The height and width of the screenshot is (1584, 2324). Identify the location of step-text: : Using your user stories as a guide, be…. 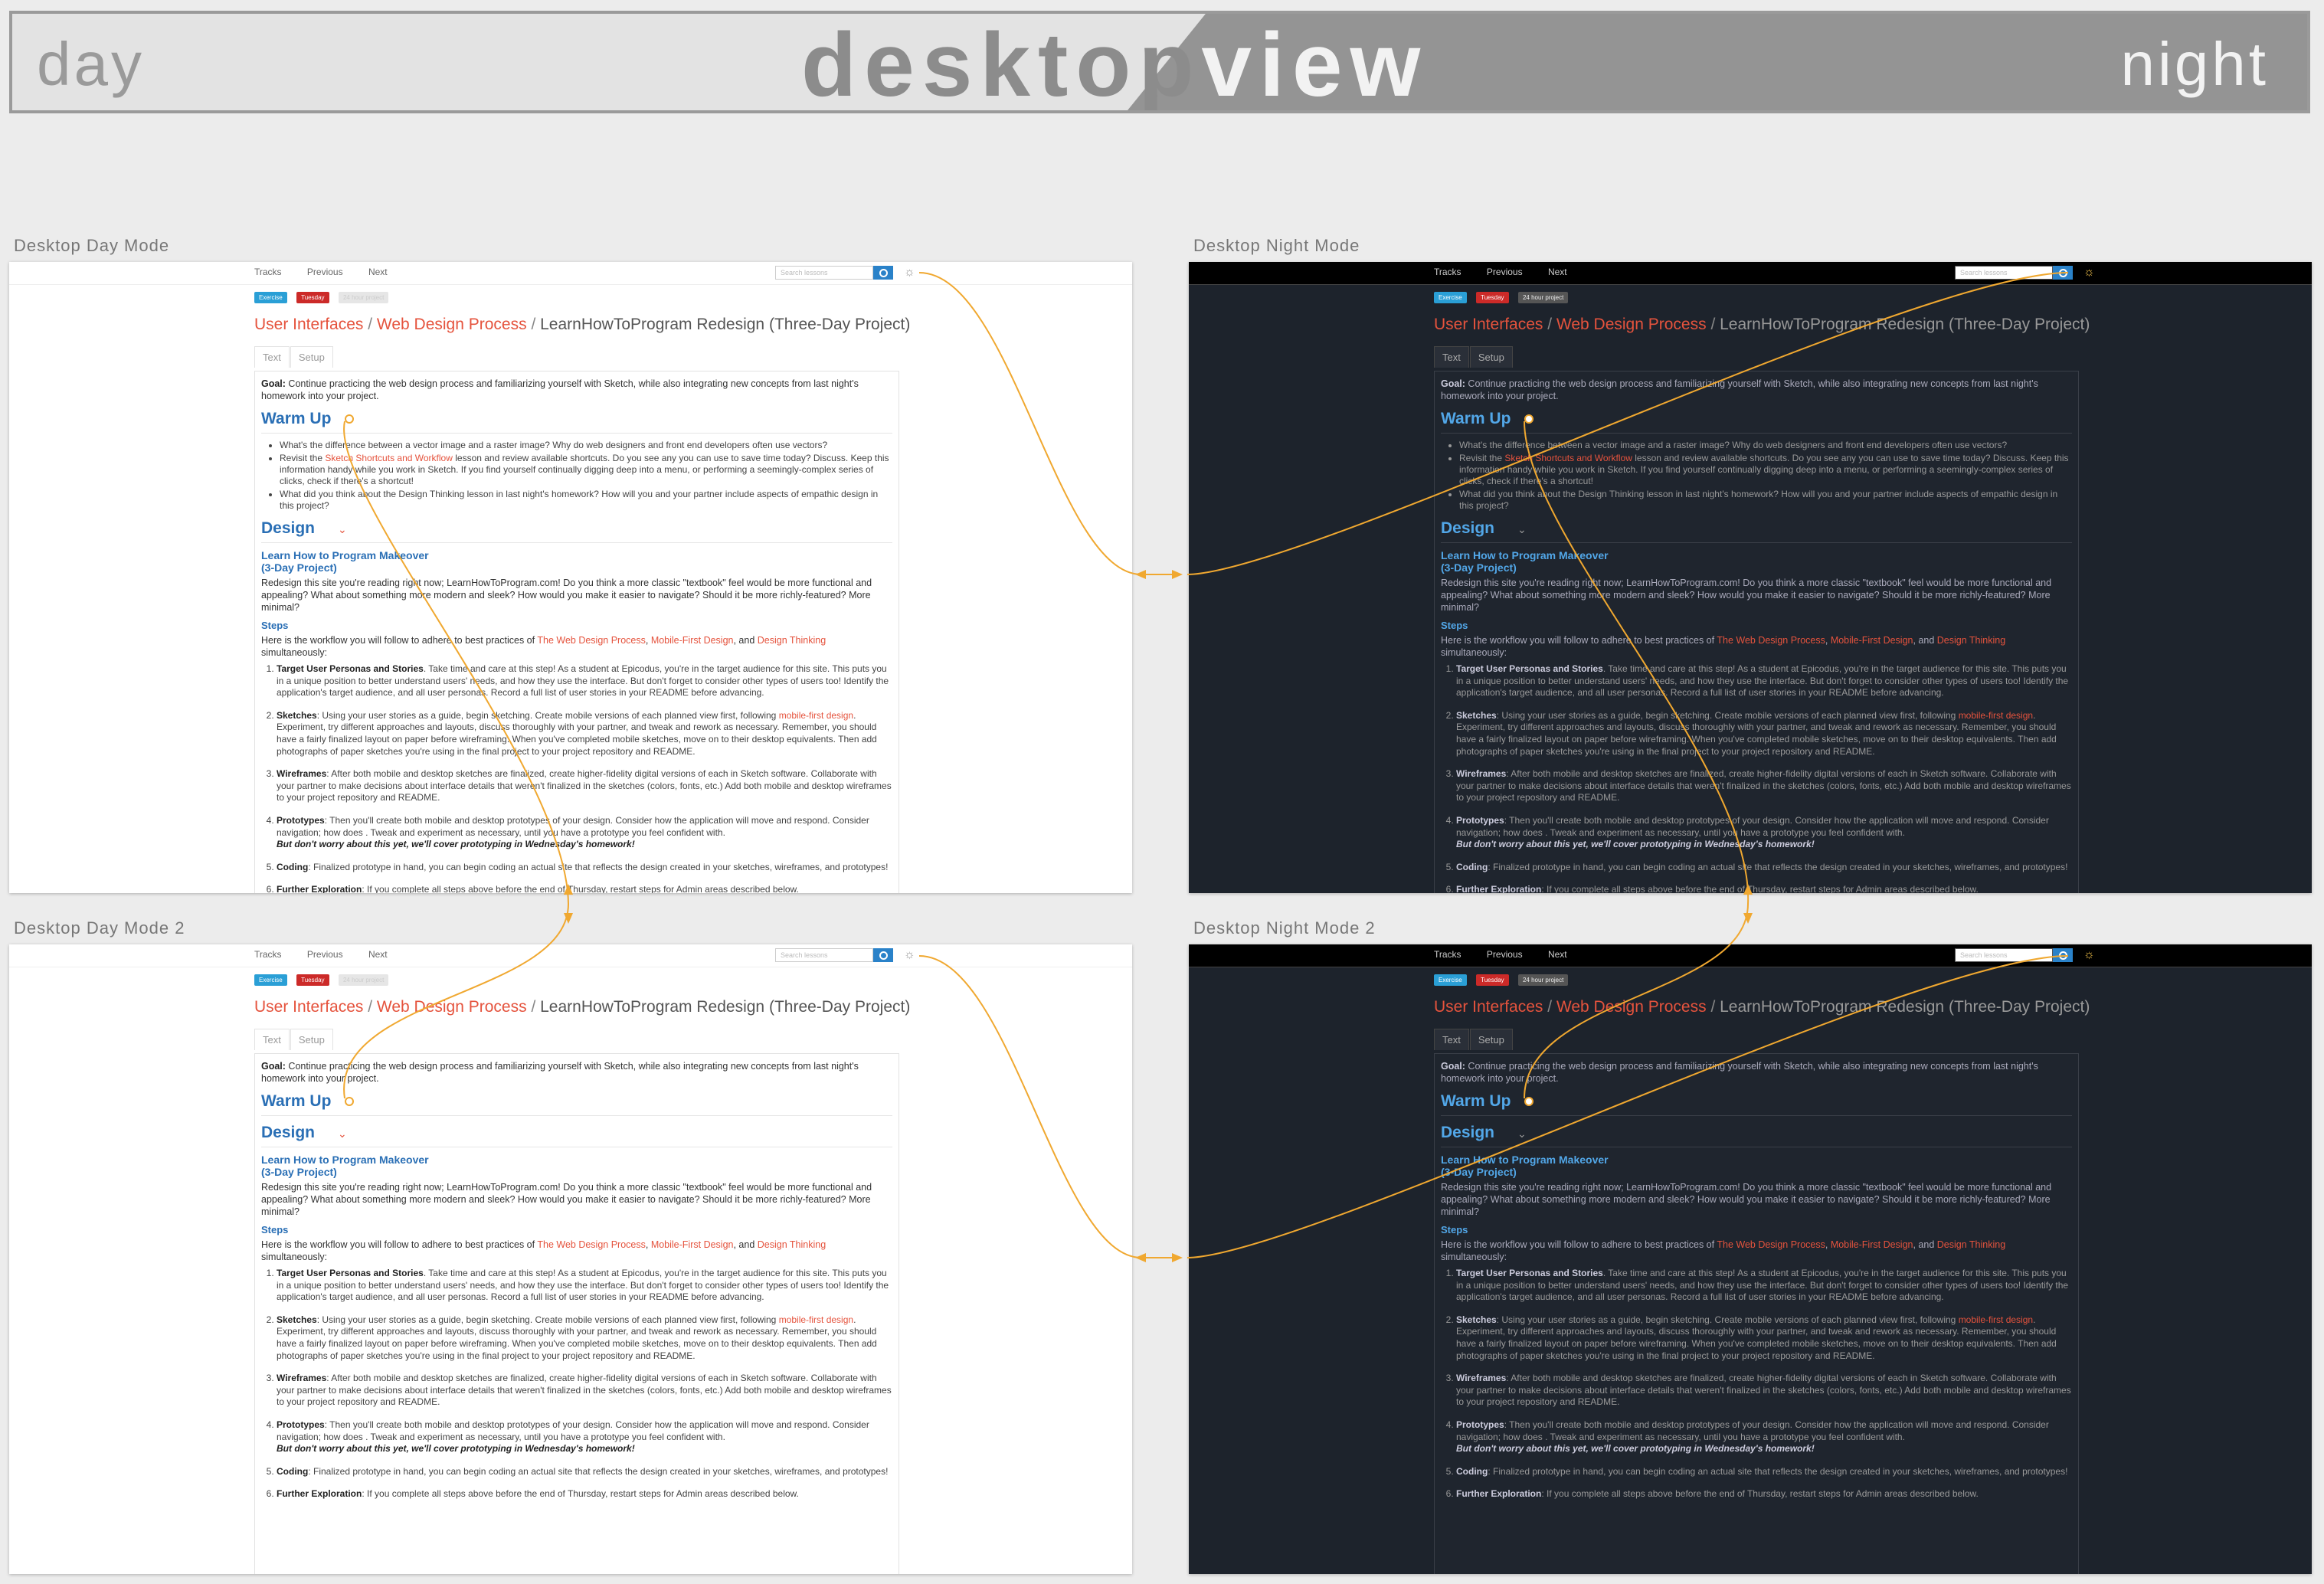
(1727, 715).